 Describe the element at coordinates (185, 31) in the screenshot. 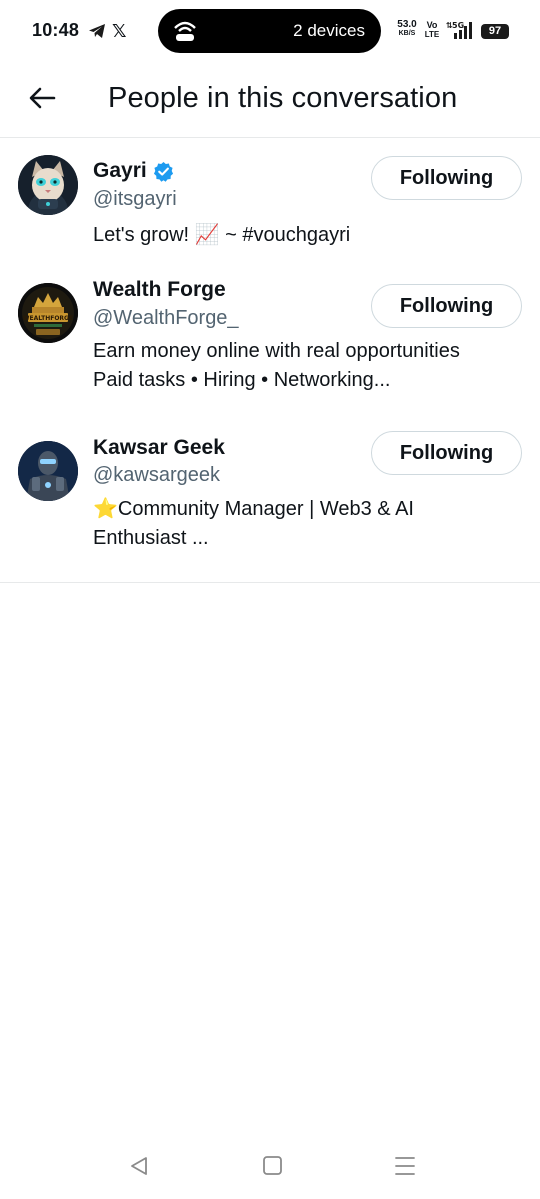

I see `connected-devices-icon` at that location.